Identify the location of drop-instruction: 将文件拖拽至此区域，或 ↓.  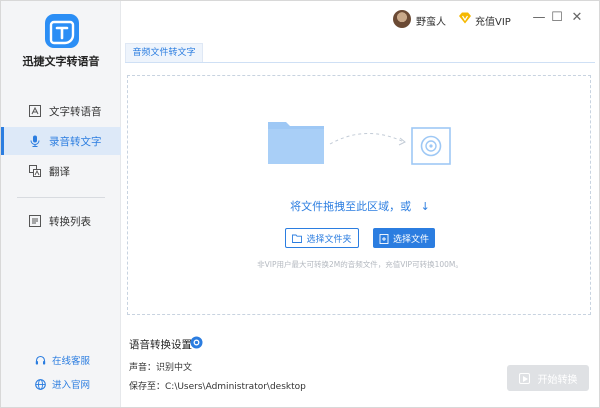
(360, 206).